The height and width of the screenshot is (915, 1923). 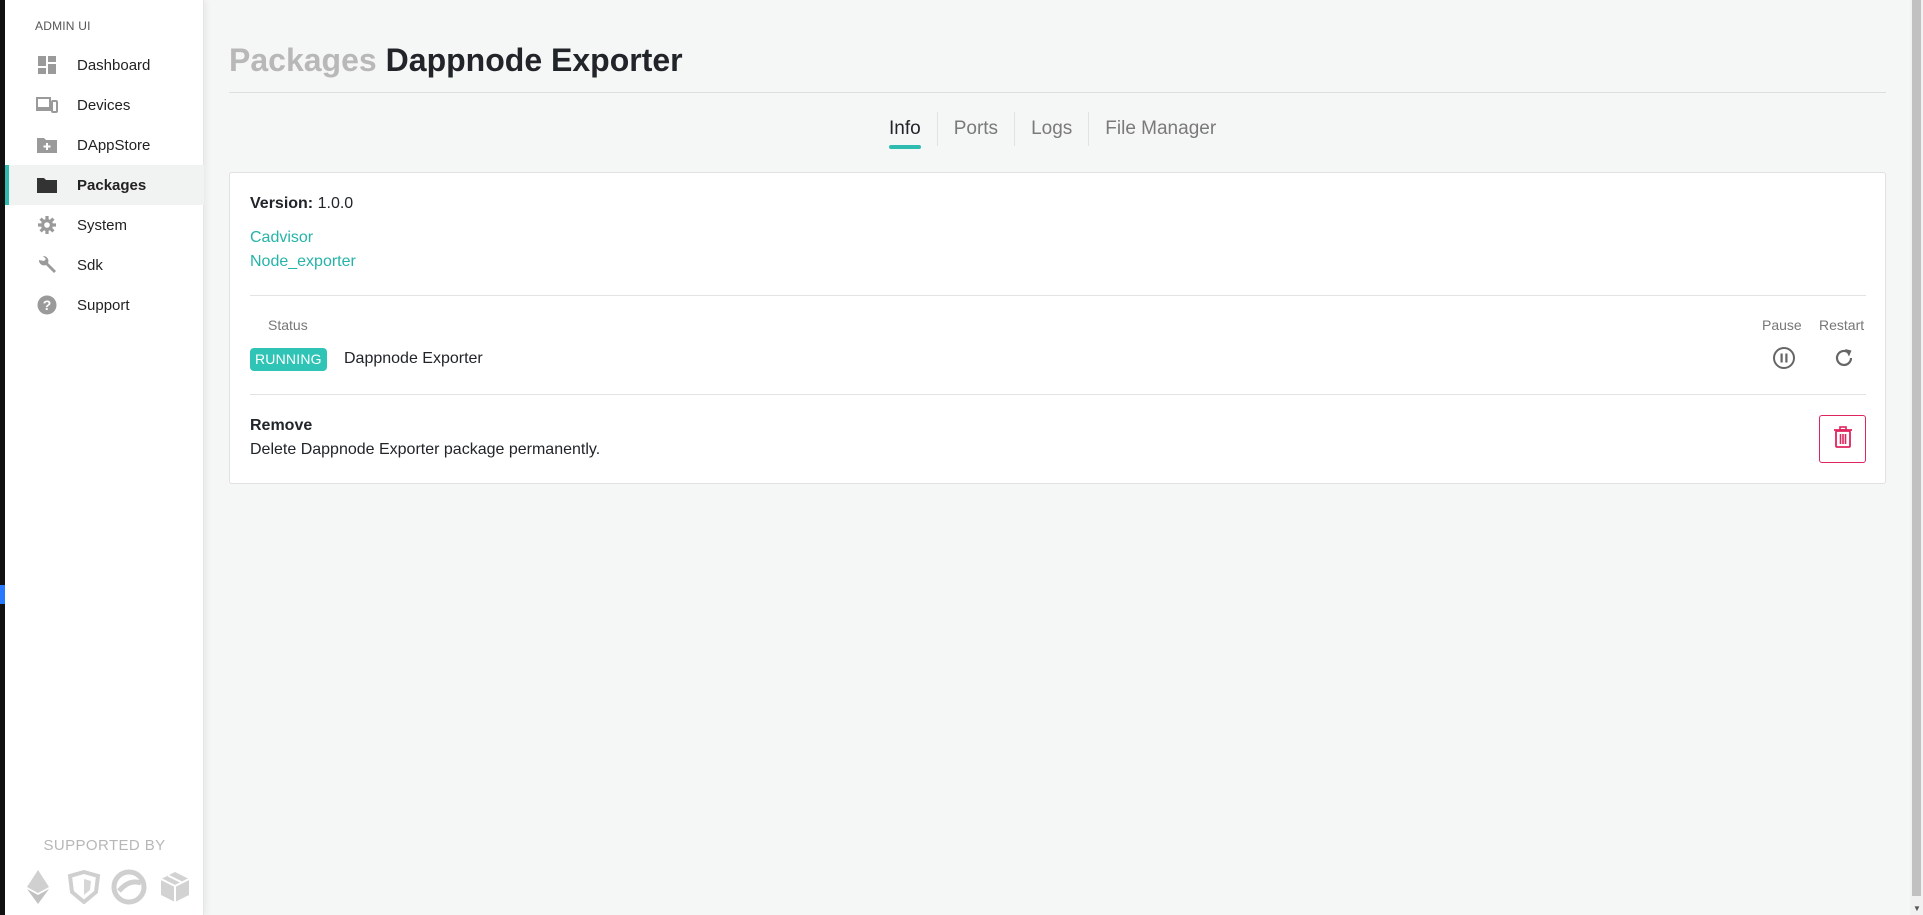 What do you see at coordinates (47, 65) in the screenshot?
I see `dashboard-icon` at bounding box center [47, 65].